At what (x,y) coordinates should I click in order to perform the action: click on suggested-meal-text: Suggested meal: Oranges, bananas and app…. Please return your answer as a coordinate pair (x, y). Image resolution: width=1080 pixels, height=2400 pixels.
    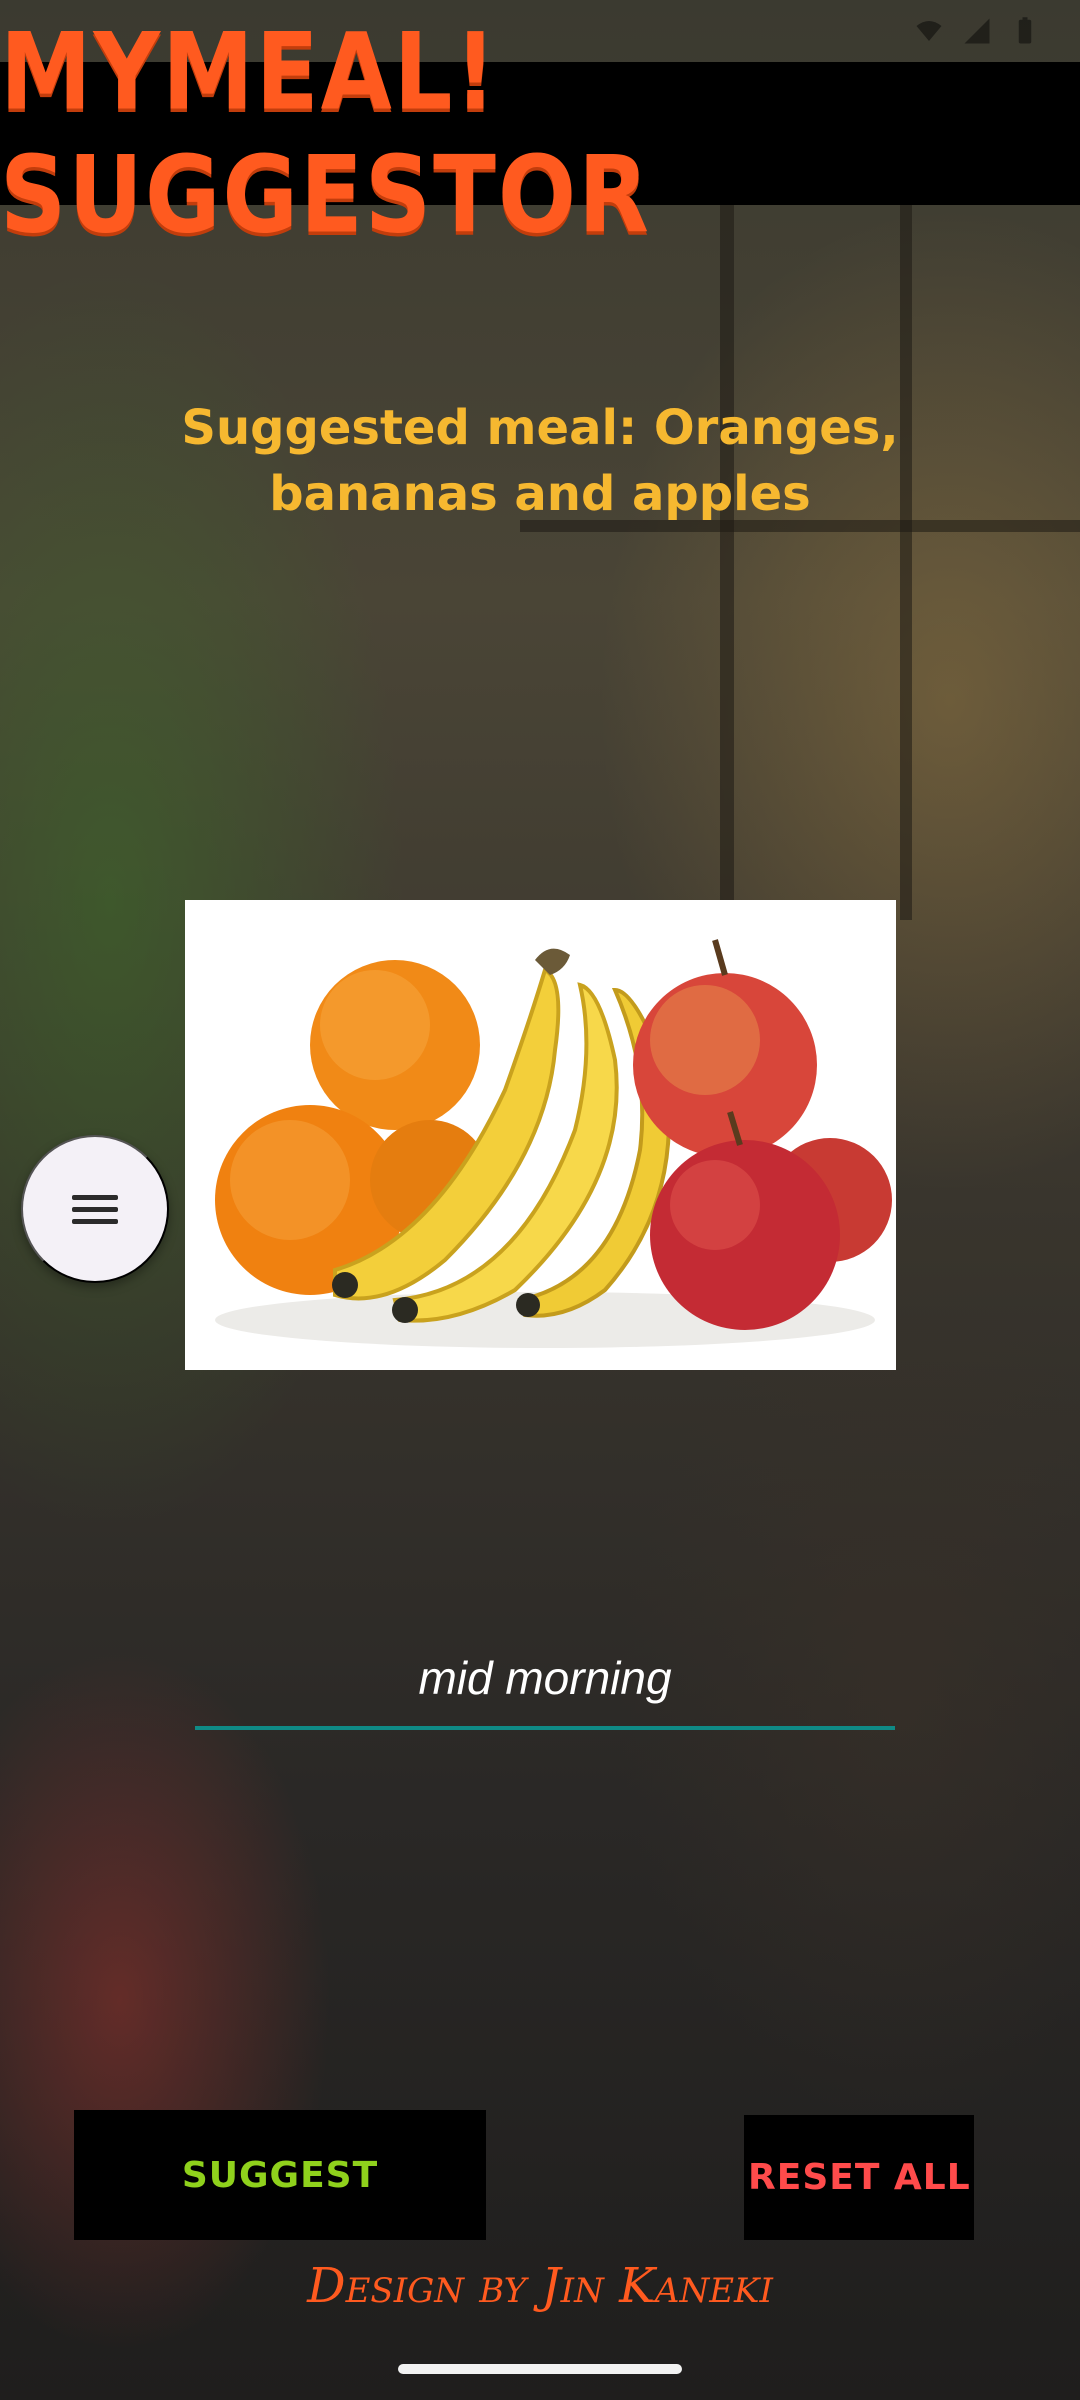
    Looking at the image, I should click on (540, 461).